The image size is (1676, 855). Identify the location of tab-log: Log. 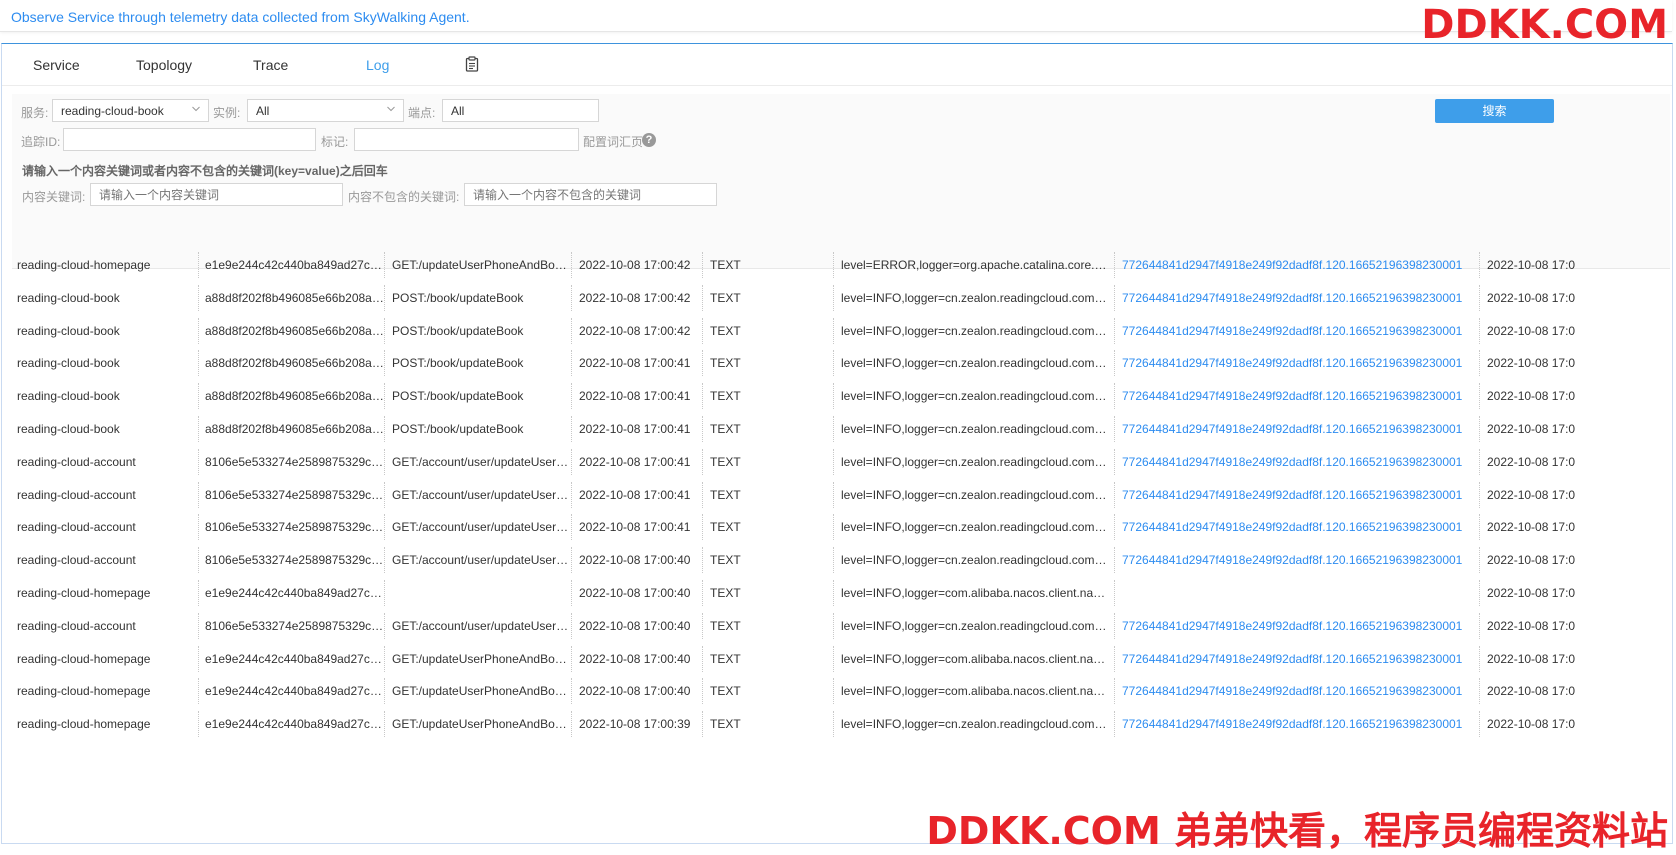
(377, 65).